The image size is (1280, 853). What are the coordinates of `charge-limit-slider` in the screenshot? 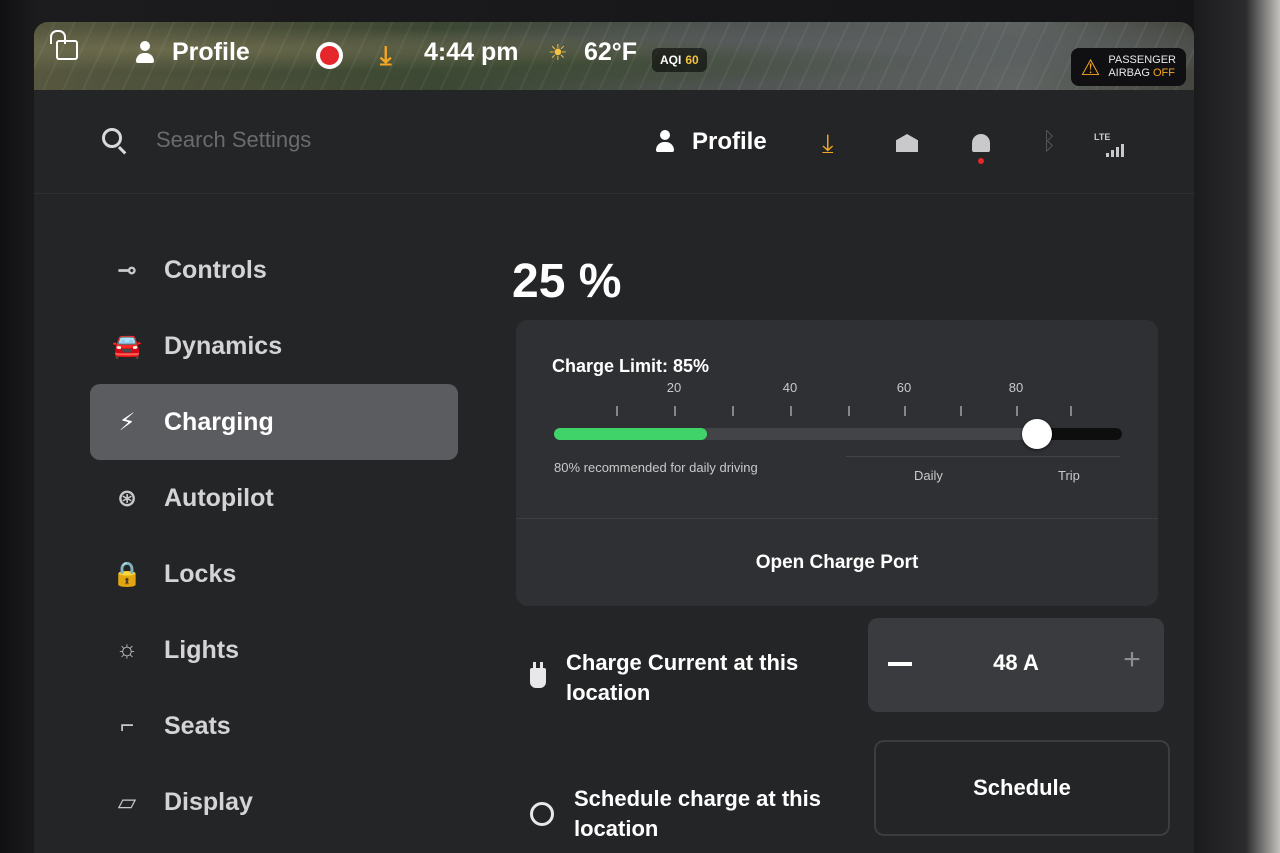 It's located at (838, 434).